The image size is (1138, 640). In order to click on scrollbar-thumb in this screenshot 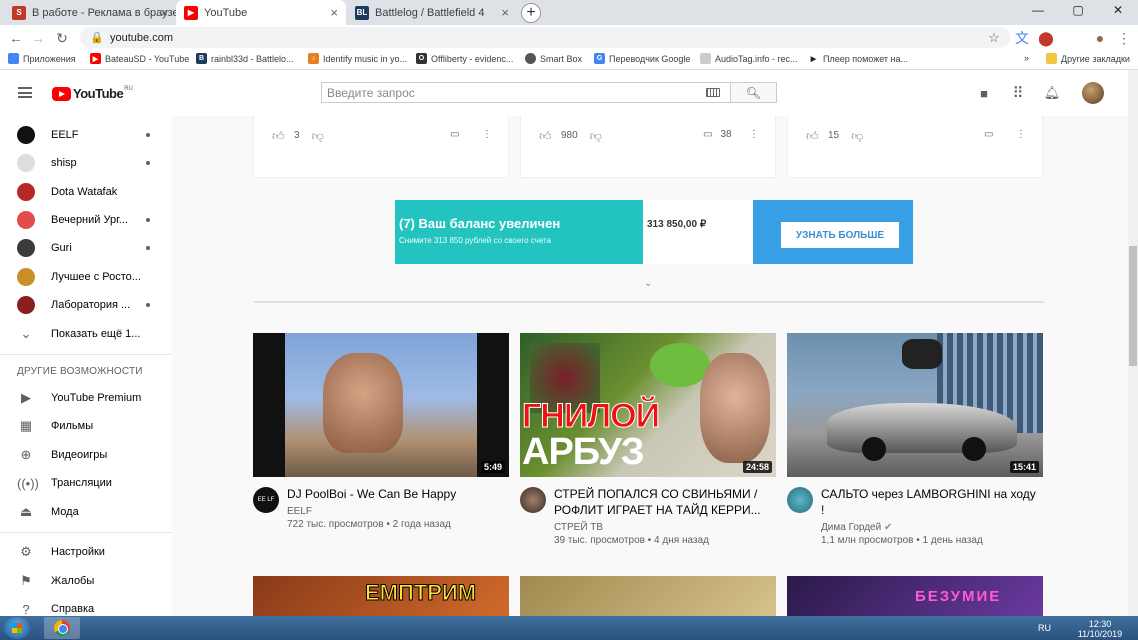, I will do `click(1133, 306)`.